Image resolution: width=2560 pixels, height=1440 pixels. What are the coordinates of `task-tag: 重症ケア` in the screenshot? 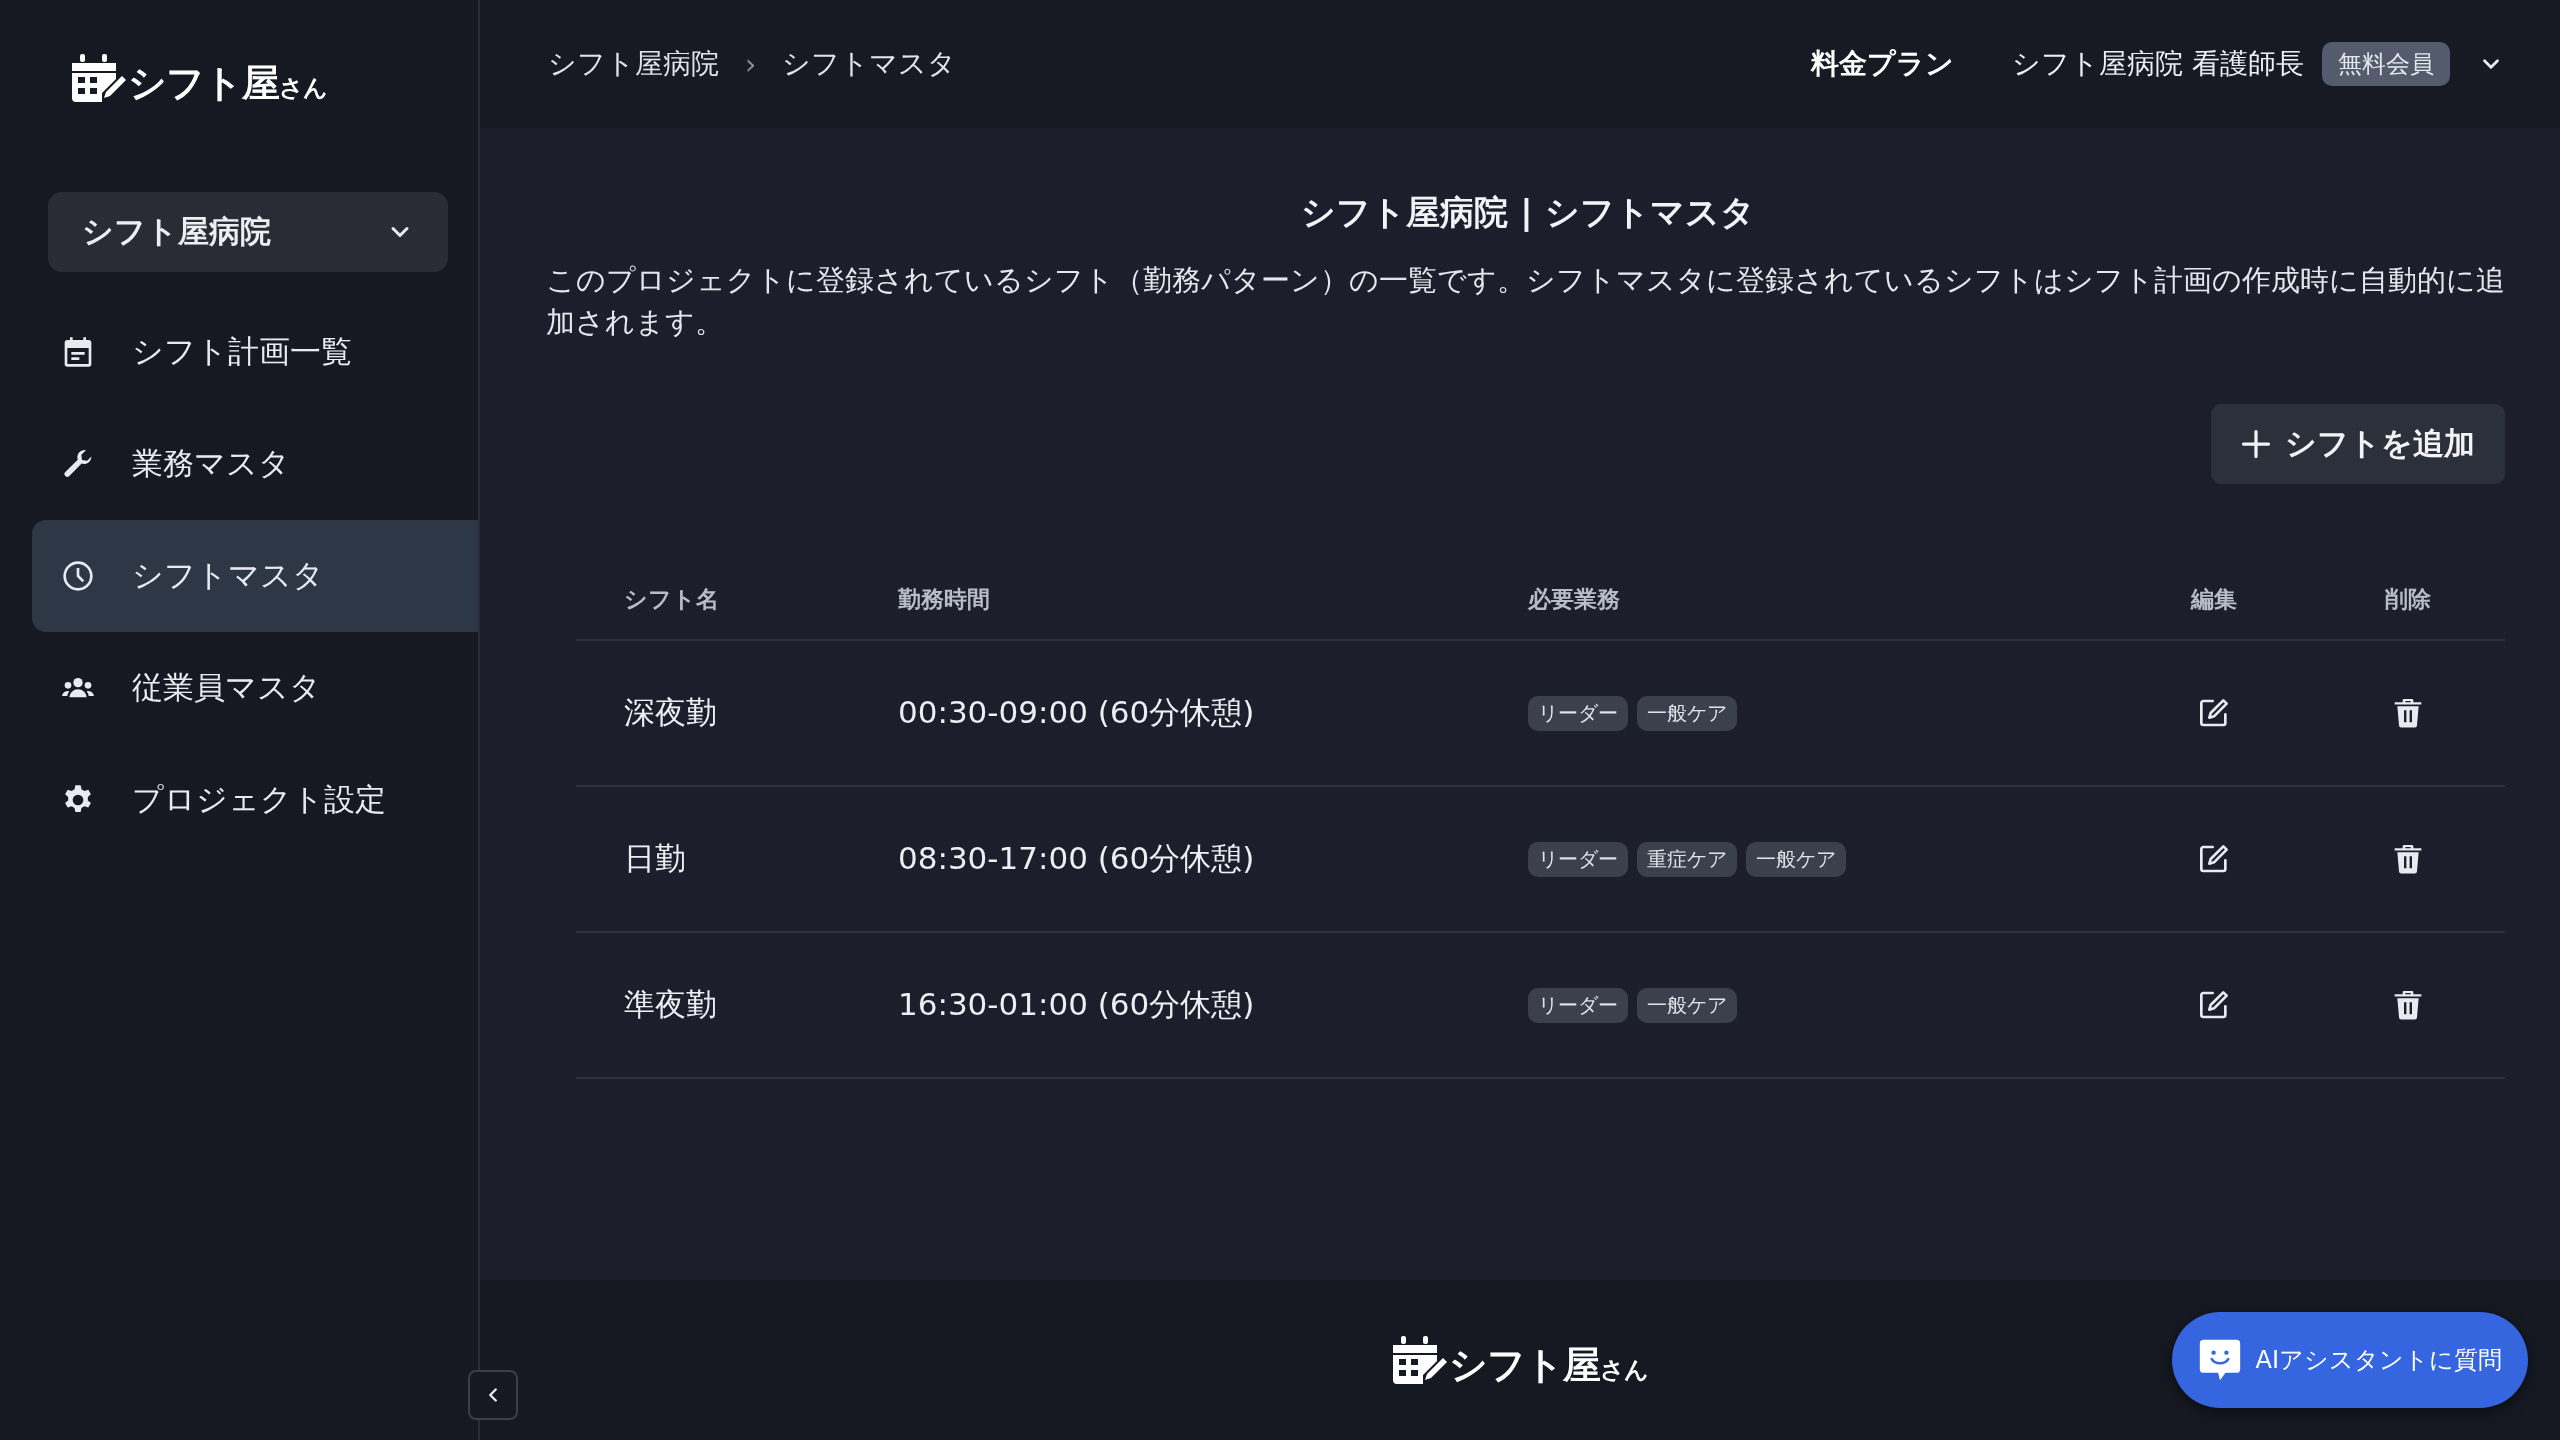 It's located at (1687, 859).